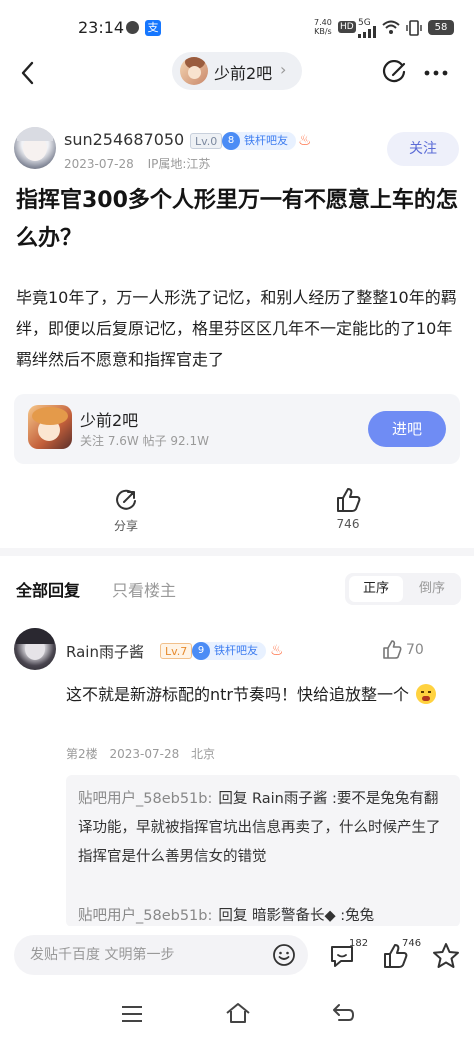  Describe the element at coordinates (132, 27) in the screenshot. I see `message-icon` at that location.